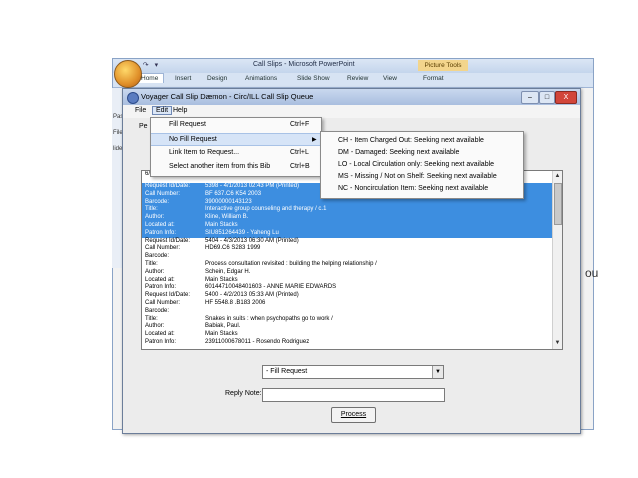  Describe the element at coordinates (557, 260) in the screenshot. I see `list-vertical-scrollbar: ▲ ▼` at that location.